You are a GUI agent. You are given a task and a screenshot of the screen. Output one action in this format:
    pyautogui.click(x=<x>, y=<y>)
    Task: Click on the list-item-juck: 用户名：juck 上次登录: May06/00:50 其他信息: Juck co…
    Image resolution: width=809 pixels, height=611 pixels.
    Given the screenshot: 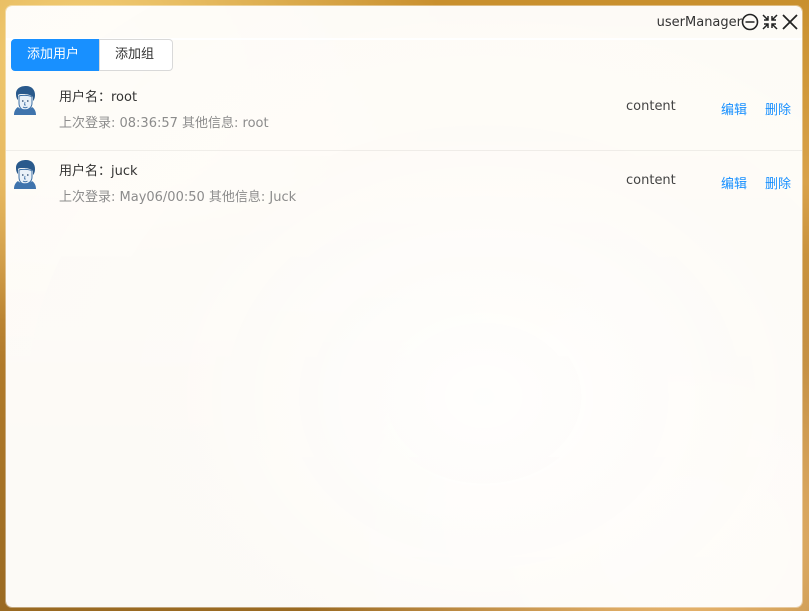 What is the action you would take?
    pyautogui.click(x=404, y=187)
    